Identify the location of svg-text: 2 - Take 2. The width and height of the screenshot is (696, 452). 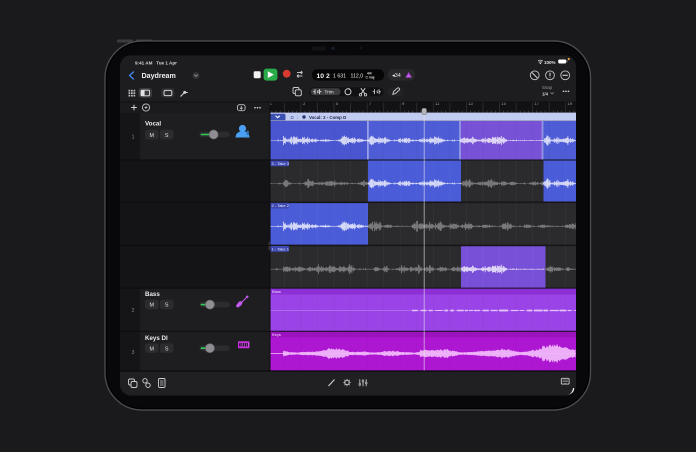
(281, 205).